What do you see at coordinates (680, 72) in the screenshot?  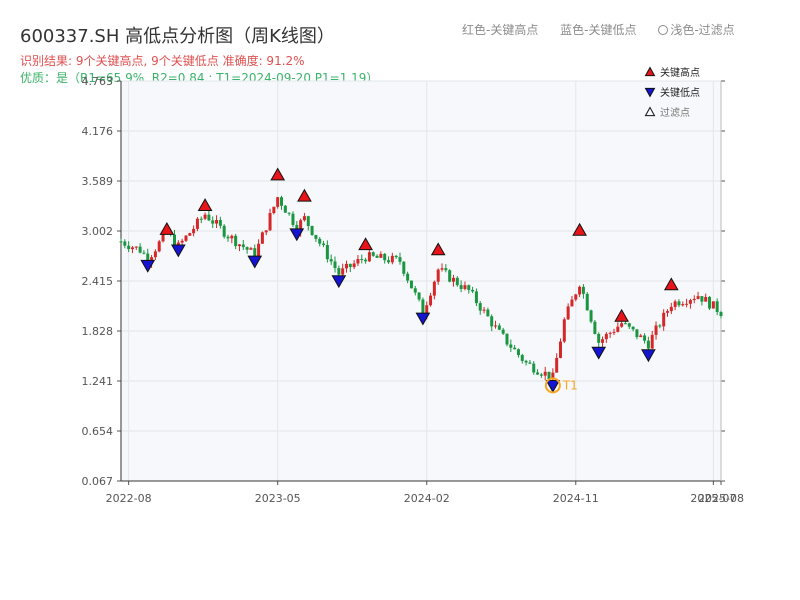 I see `legend-label: 关键高点` at bounding box center [680, 72].